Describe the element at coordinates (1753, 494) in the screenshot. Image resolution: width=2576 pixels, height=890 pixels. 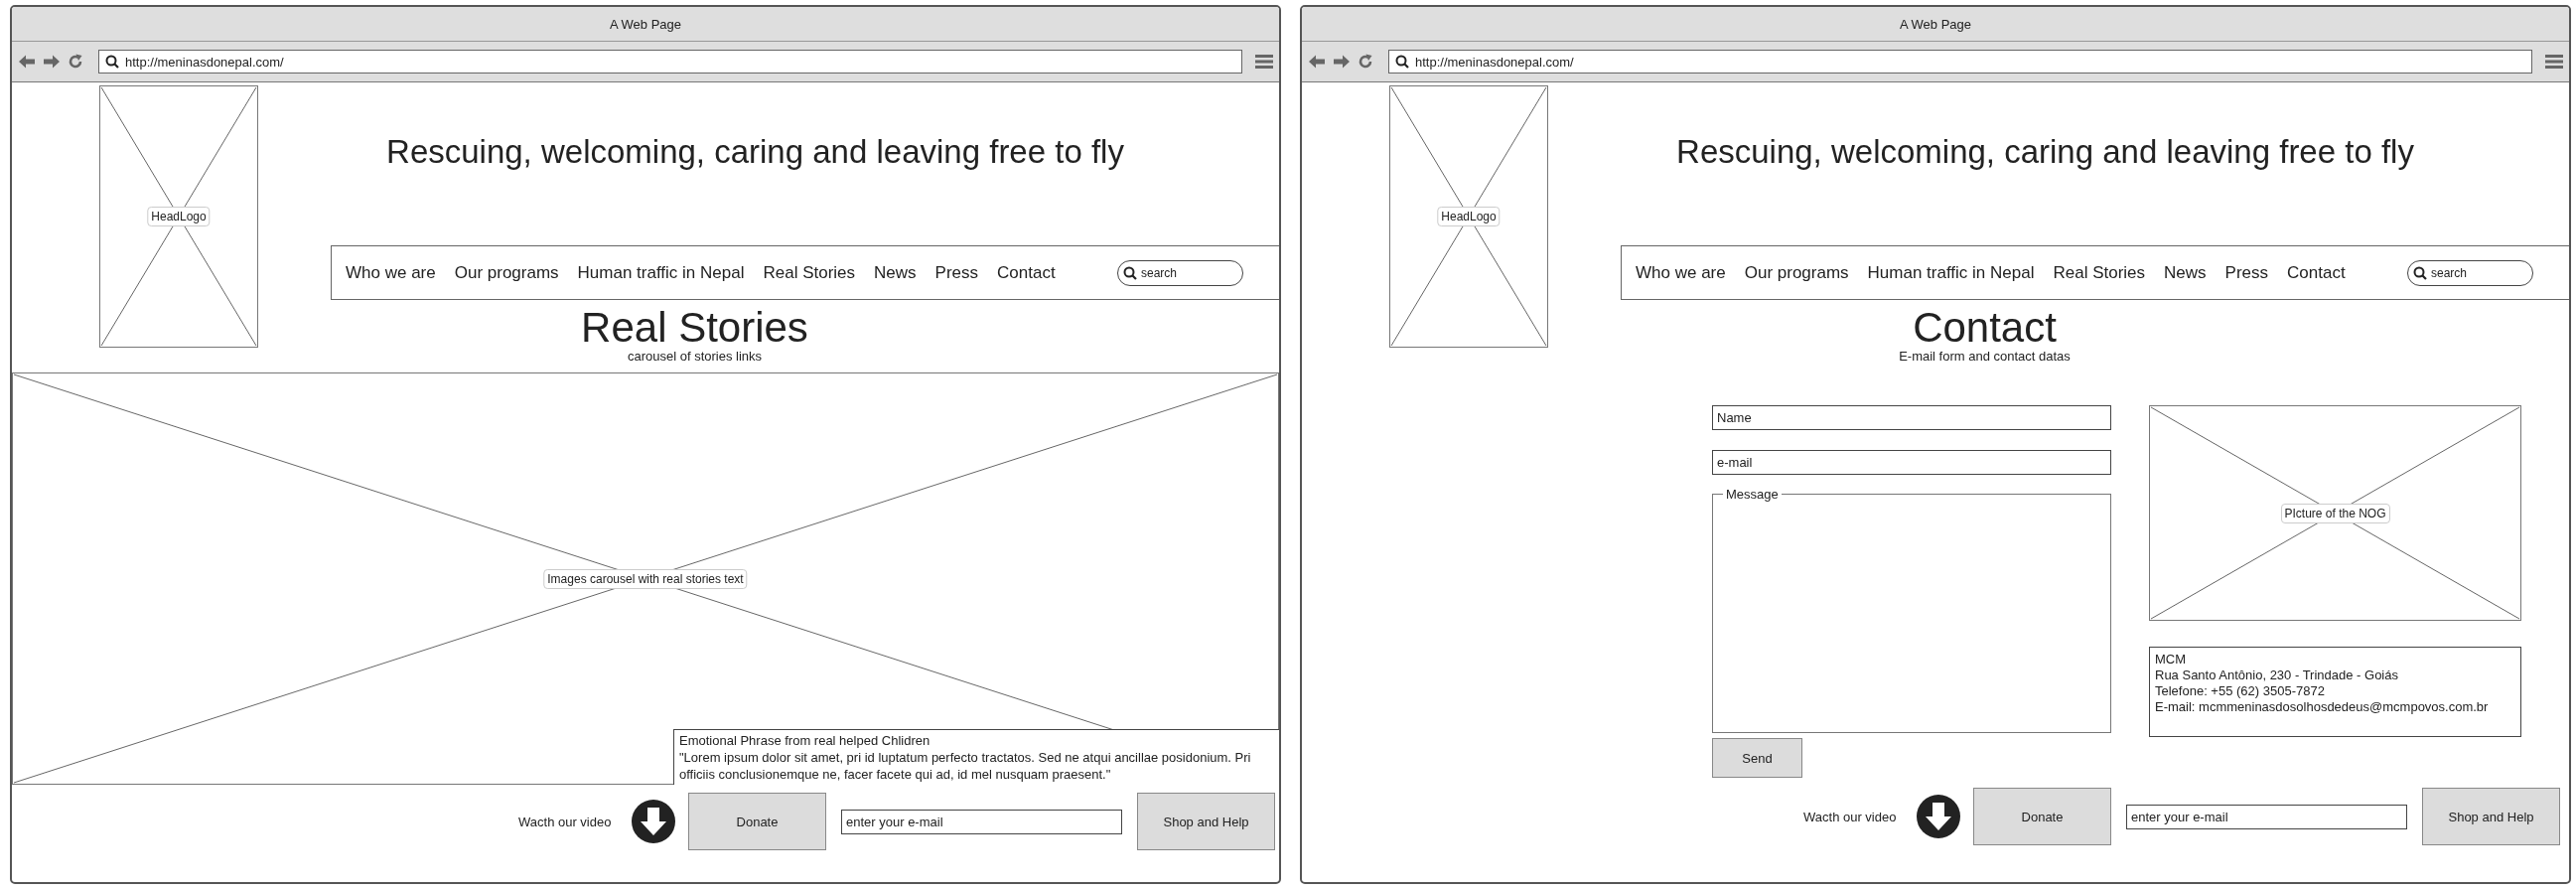
I see `message-label: Message` at that location.